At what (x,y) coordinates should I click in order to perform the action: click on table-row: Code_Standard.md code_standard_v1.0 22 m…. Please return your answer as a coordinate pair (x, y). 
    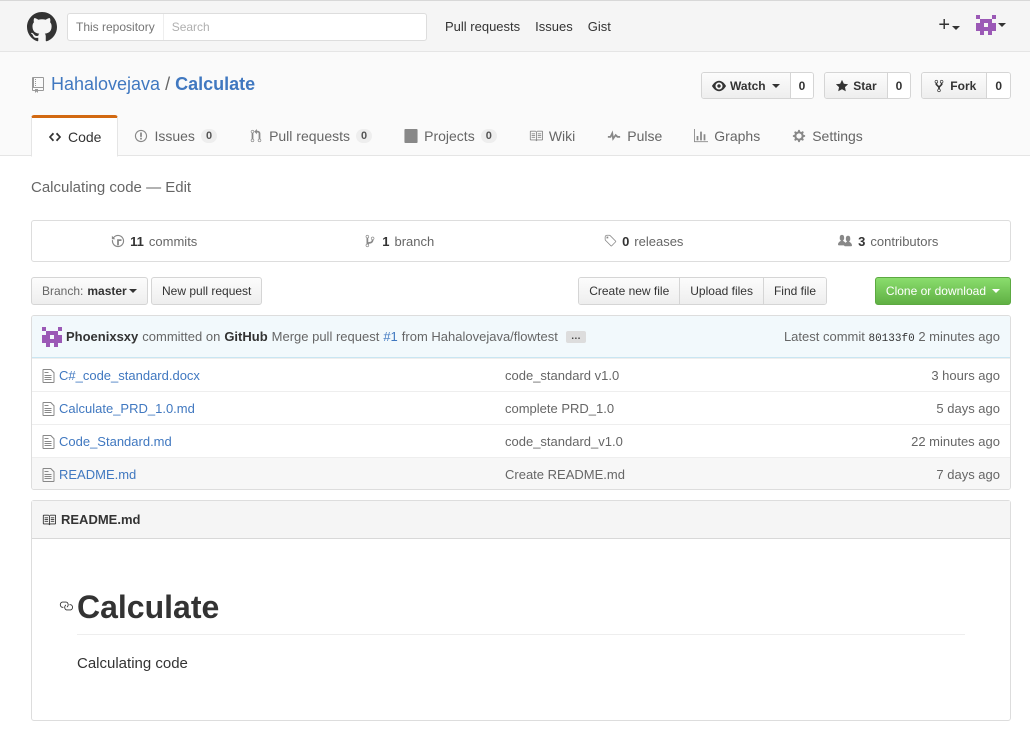
    Looking at the image, I should click on (521, 440).